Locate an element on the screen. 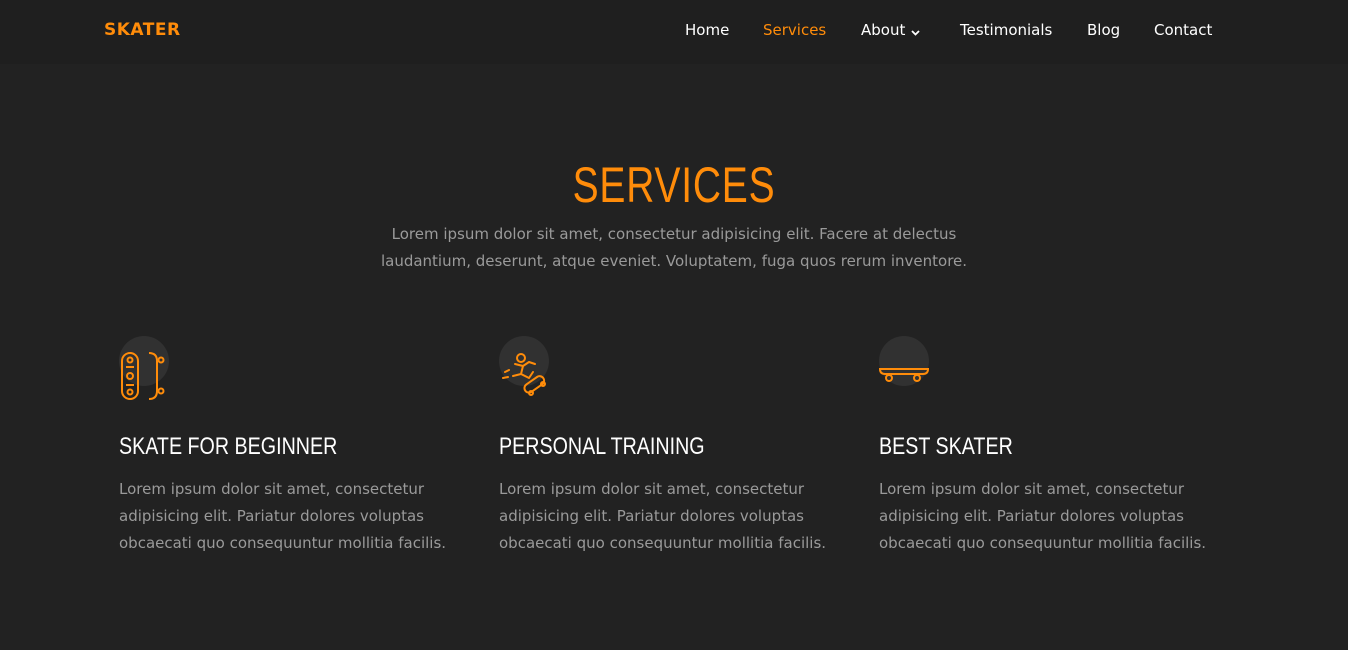 This screenshot has width=1348, height=650. section-title: SERVICES is located at coordinates (674, 185).